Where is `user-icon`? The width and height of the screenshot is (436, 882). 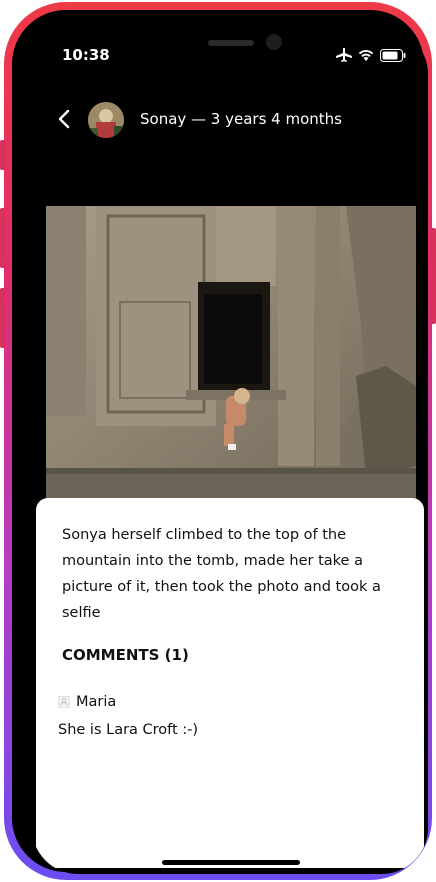
user-icon is located at coordinates (64, 702).